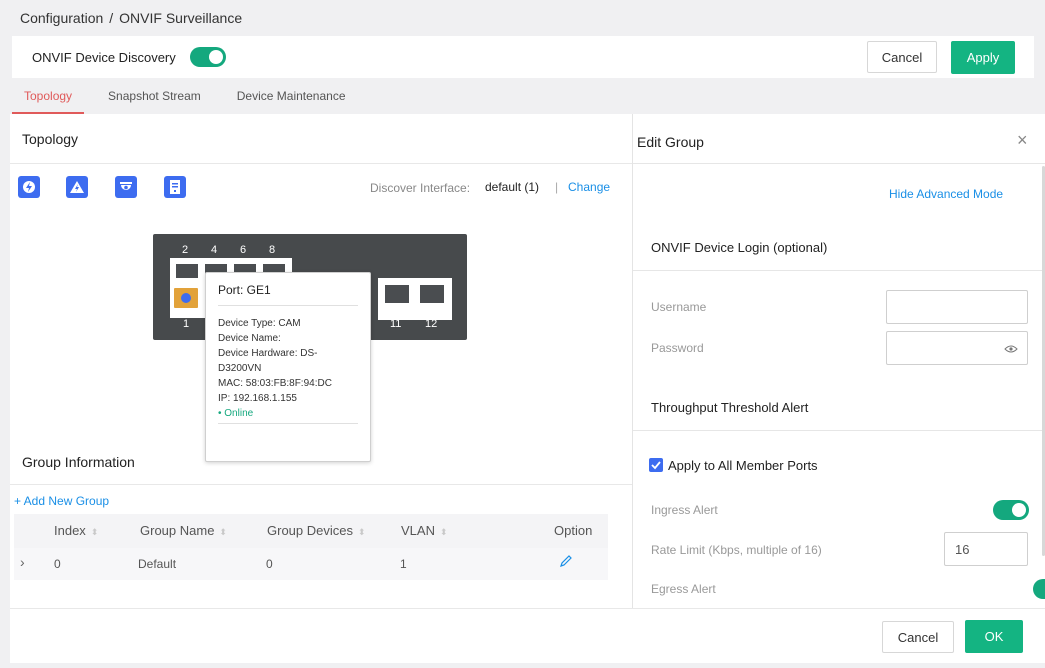  What do you see at coordinates (186, 324) in the screenshot?
I see `port-label-1: 1` at bounding box center [186, 324].